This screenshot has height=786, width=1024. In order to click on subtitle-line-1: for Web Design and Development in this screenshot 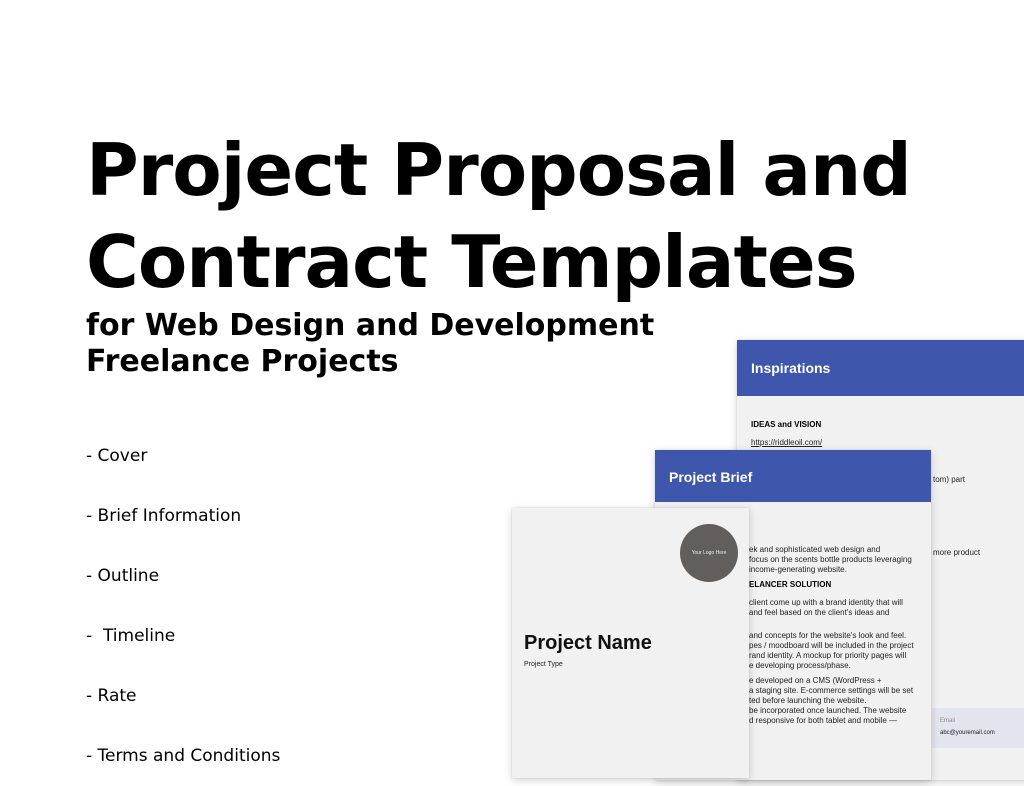, I will do `click(370, 325)`.